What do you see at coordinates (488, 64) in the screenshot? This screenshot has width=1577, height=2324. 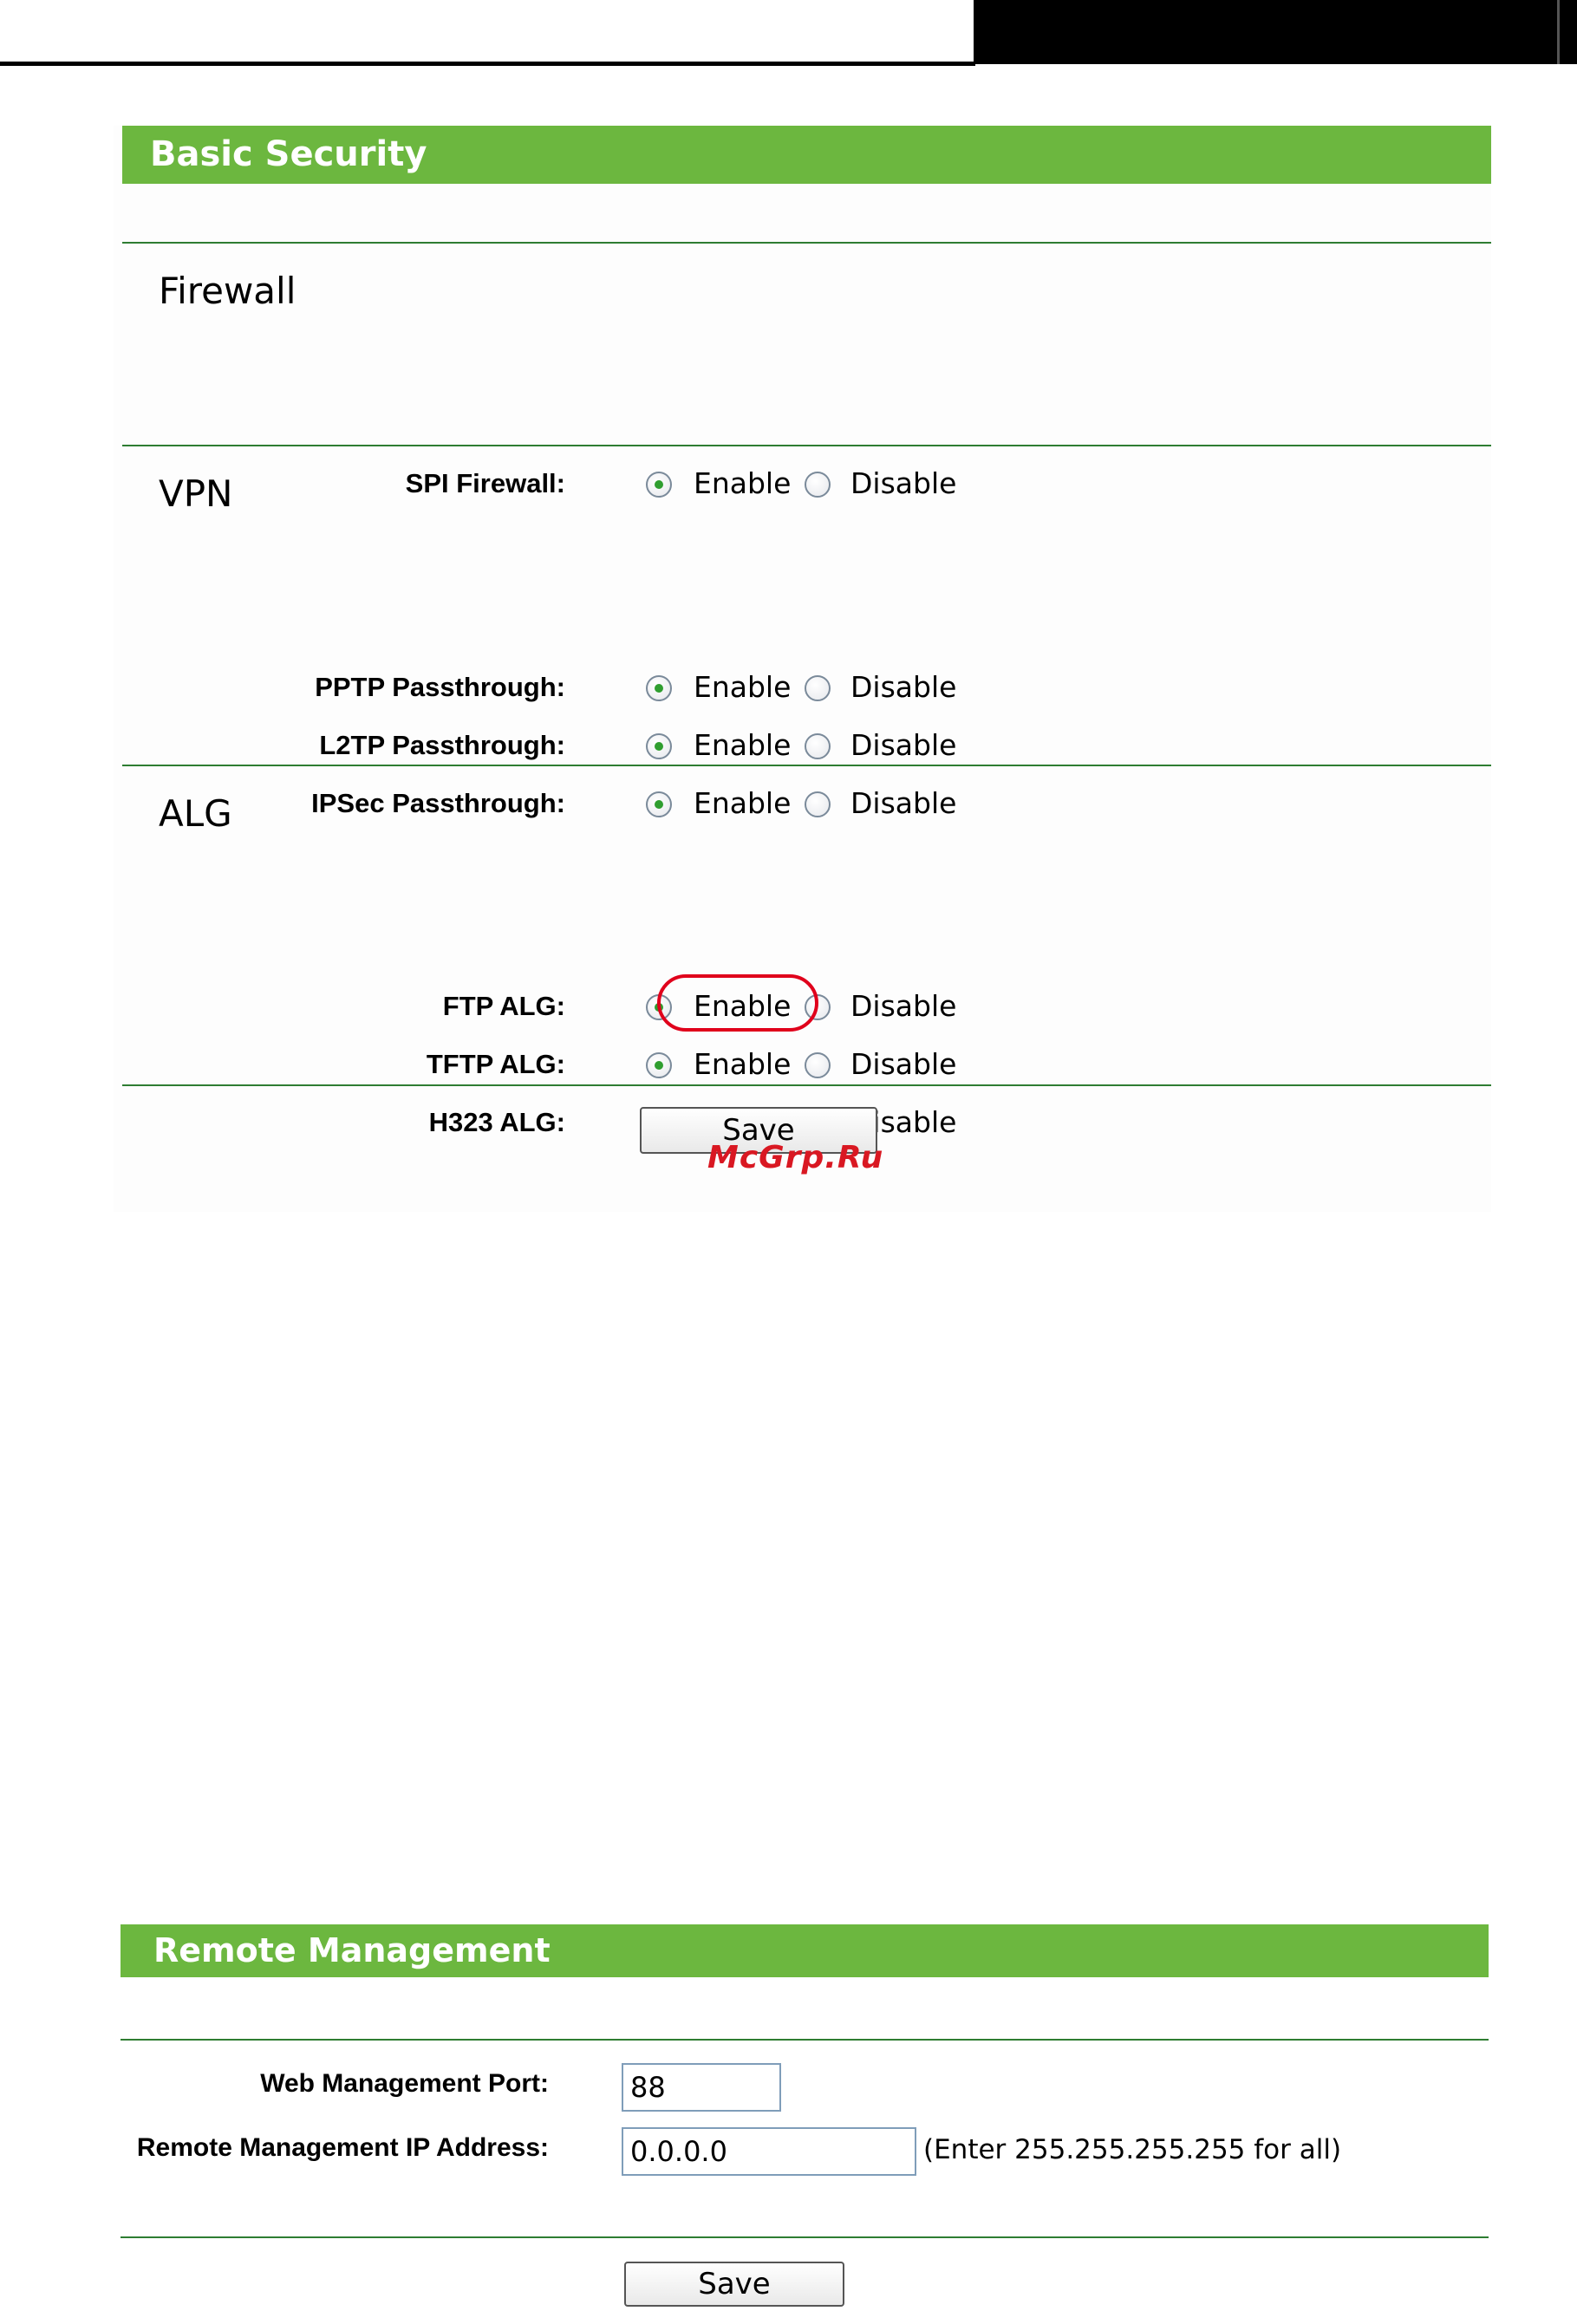 I see `top-rule` at bounding box center [488, 64].